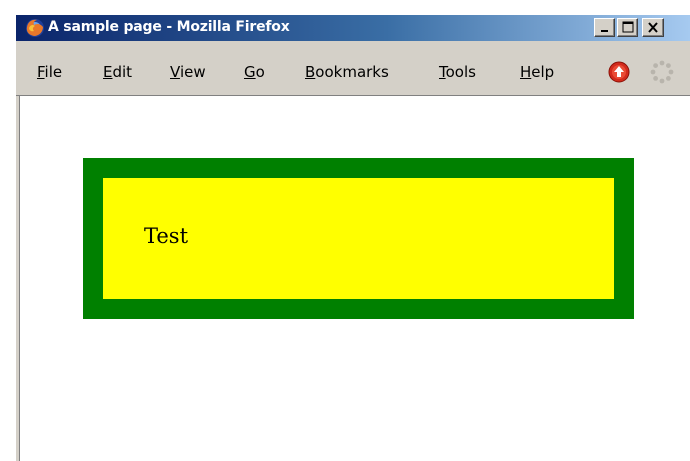  Describe the element at coordinates (166, 236) in the screenshot. I see `page-text: Test` at that location.